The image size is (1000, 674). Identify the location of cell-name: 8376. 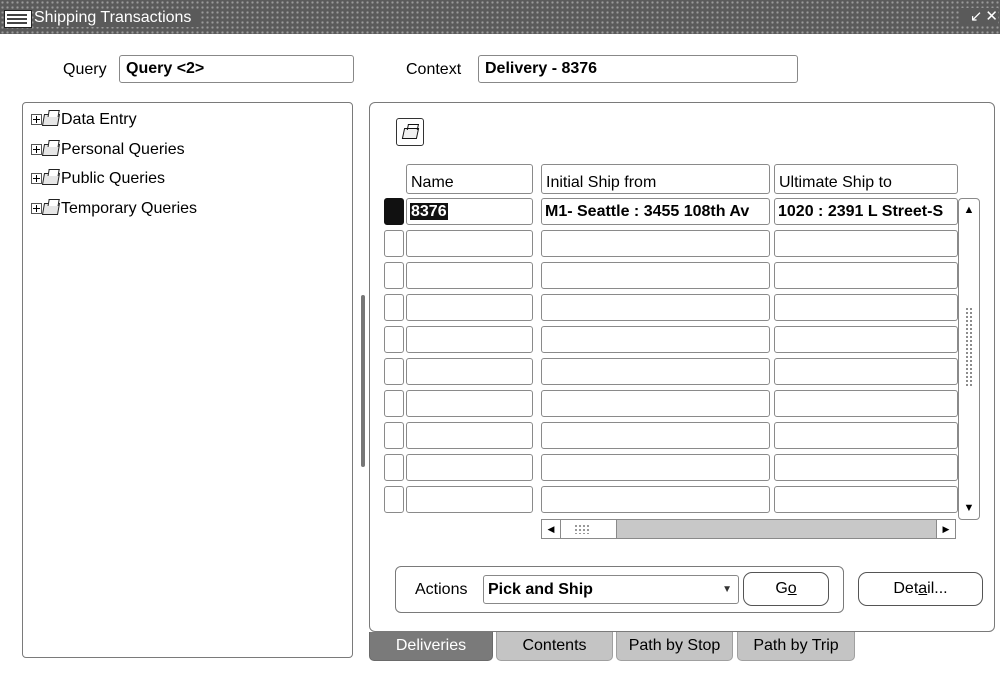
(469, 211).